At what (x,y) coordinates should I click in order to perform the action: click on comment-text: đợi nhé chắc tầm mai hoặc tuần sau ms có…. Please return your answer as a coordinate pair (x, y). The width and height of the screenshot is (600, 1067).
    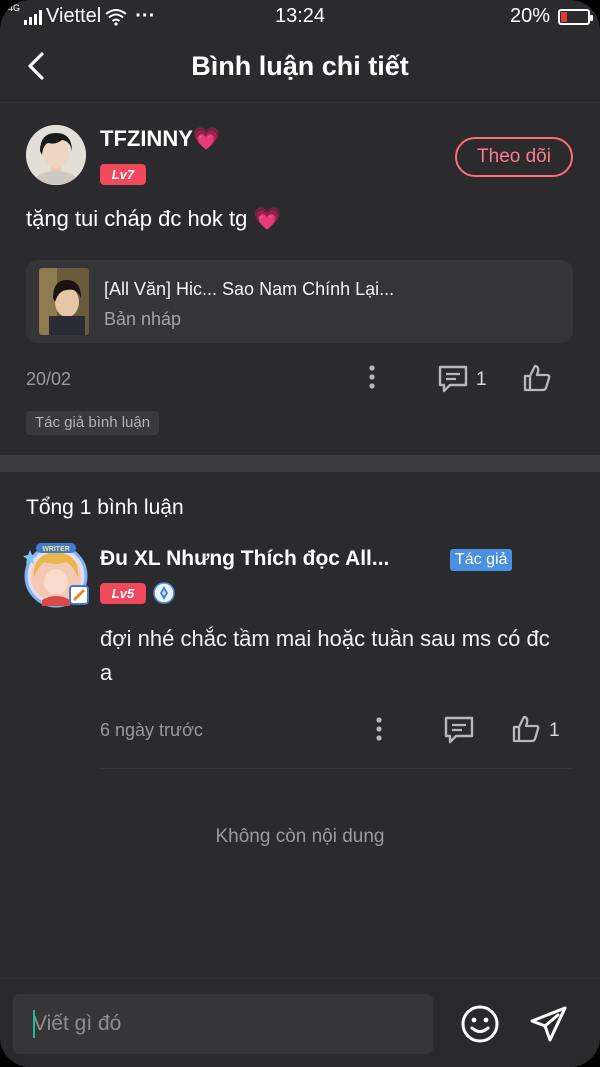
    Looking at the image, I should click on (325, 655).